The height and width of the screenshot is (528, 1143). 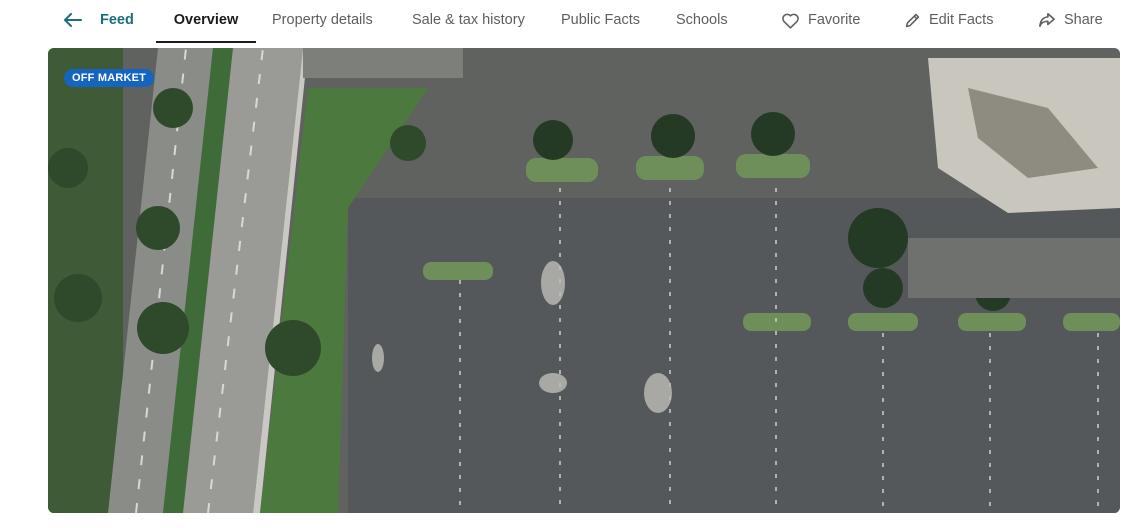 I want to click on favorite-button: Favorite, so click(x=820, y=20).